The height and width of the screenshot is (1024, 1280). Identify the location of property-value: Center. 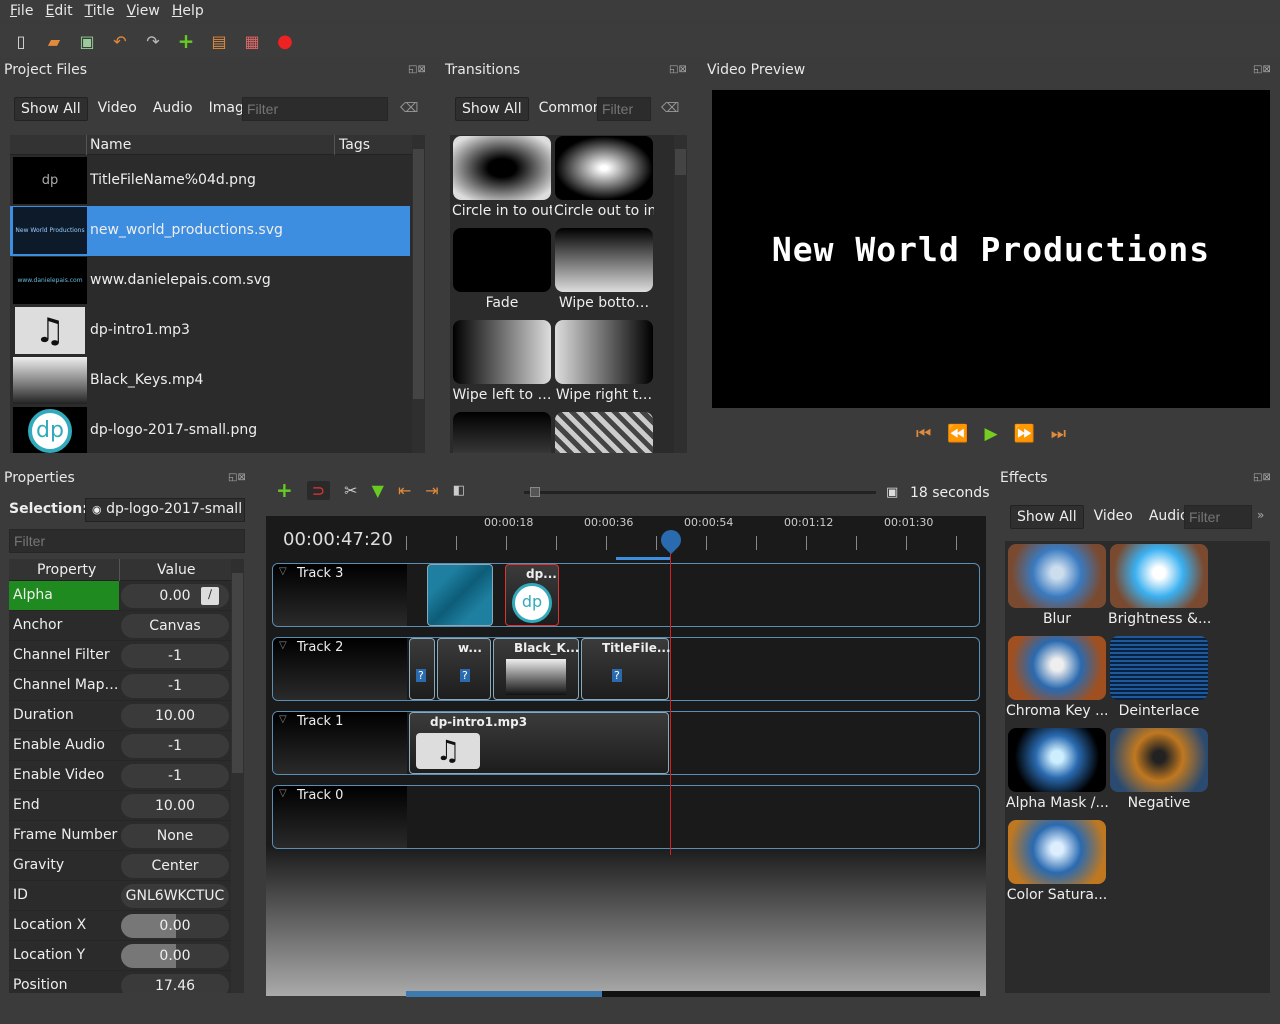
(175, 866).